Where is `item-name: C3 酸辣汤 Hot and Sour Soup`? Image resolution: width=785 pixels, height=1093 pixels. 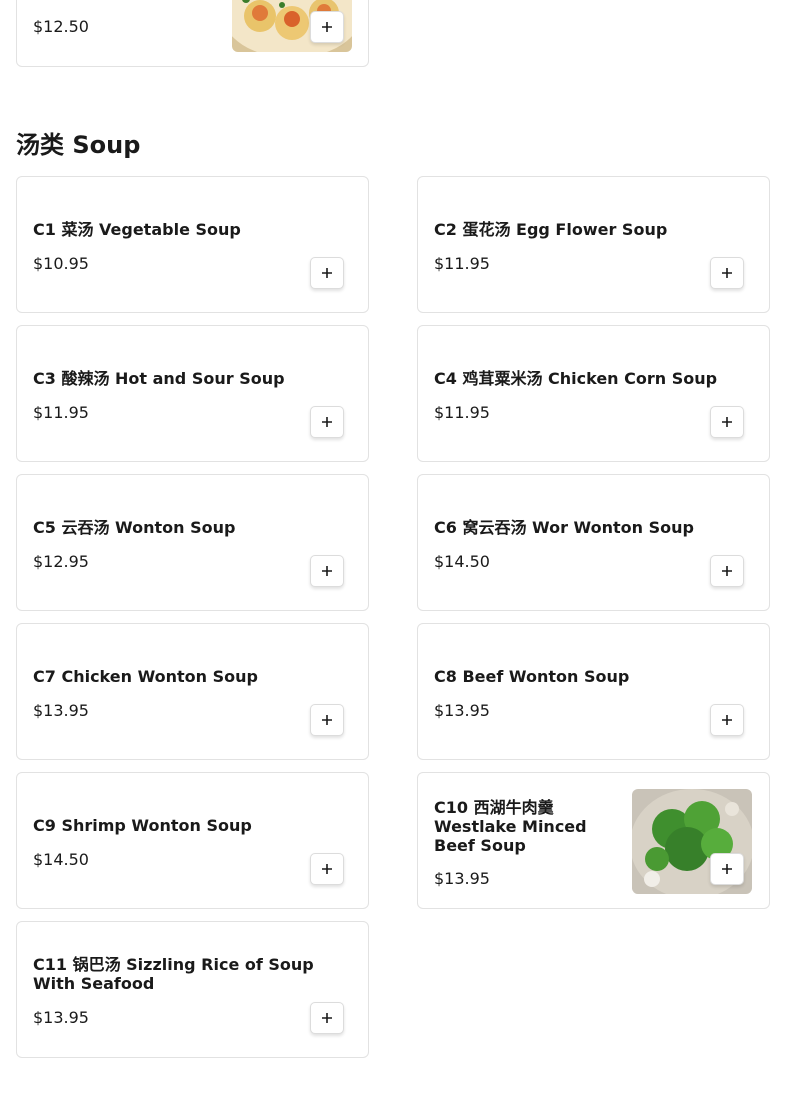
item-name: C3 酸辣汤 Hot and Sour Soup is located at coordinates (159, 378).